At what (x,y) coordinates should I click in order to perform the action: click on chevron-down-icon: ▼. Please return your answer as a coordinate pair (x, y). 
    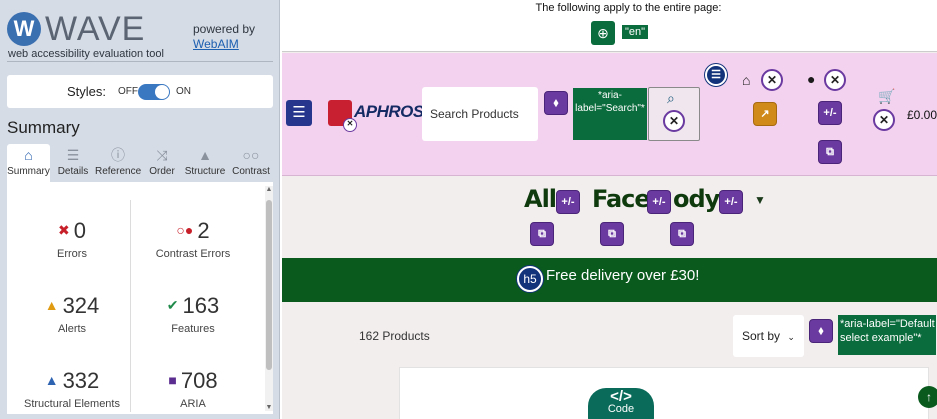
    Looking at the image, I should click on (760, 200).